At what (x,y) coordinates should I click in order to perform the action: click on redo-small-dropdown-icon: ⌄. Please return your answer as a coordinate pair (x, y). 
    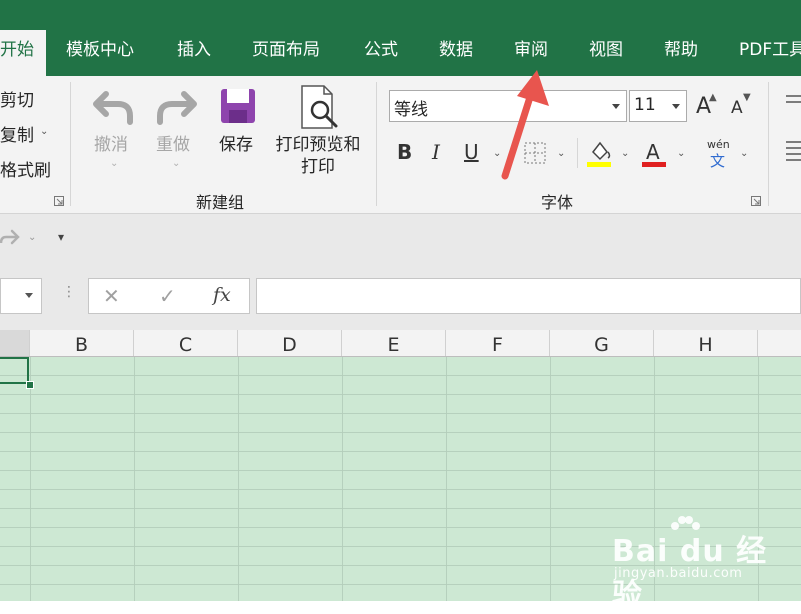
    Looking at the image, I should click on (32, 237).